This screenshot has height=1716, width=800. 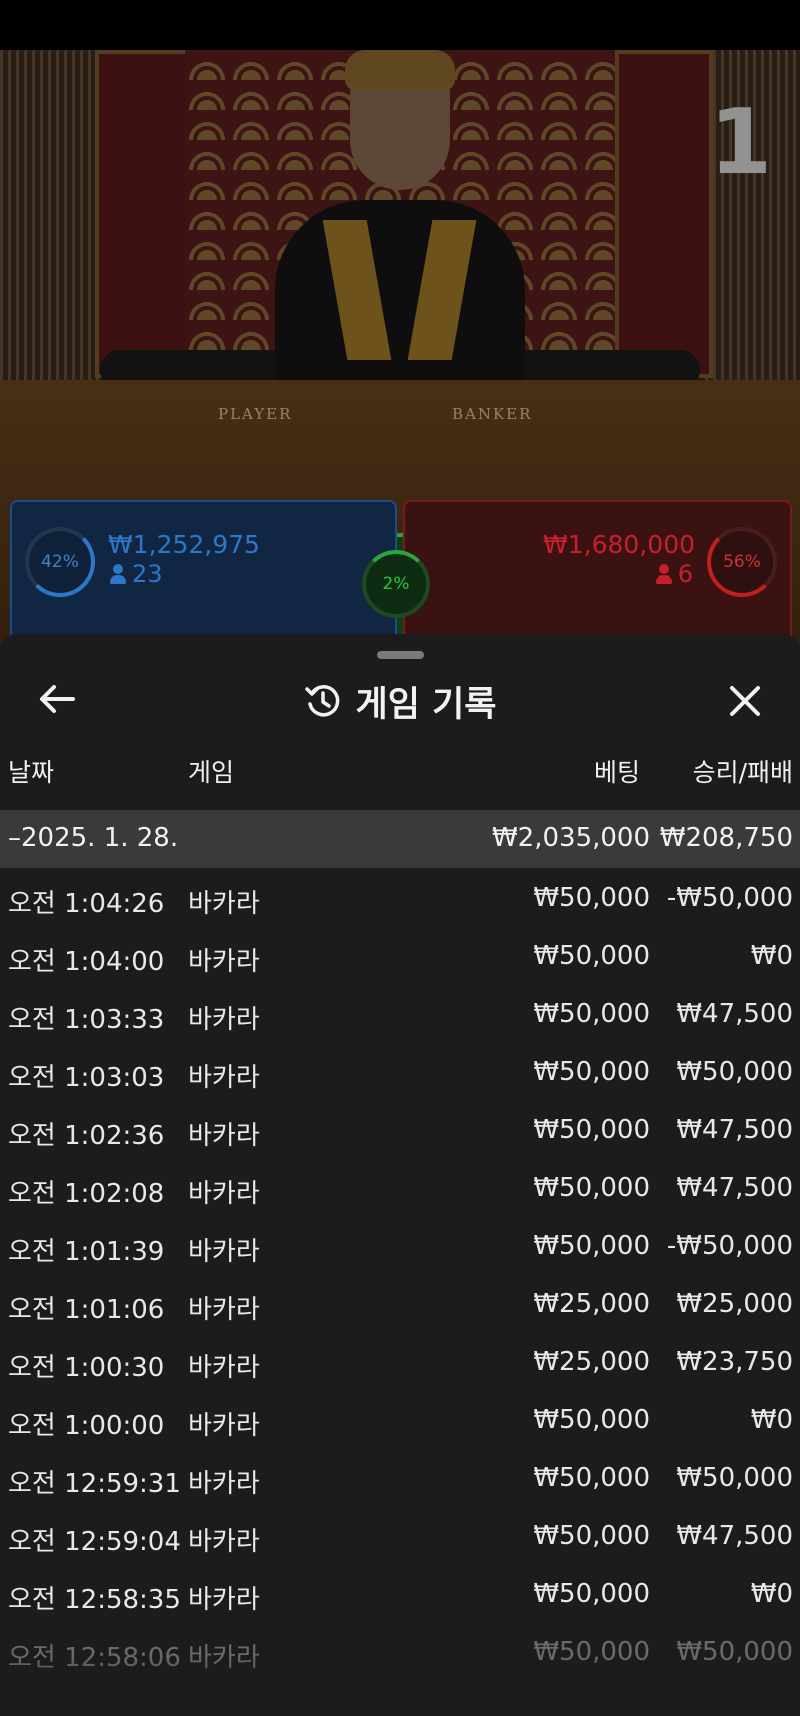 I want to click on row-time: 오전 1:04:00, so click(x=86, y=962).